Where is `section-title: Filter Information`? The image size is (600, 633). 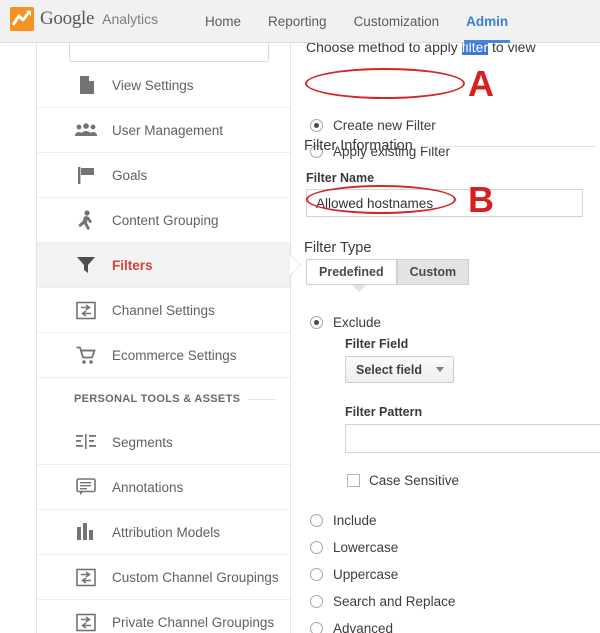 section-title: Filter Information is located at coordinates (358, 146).